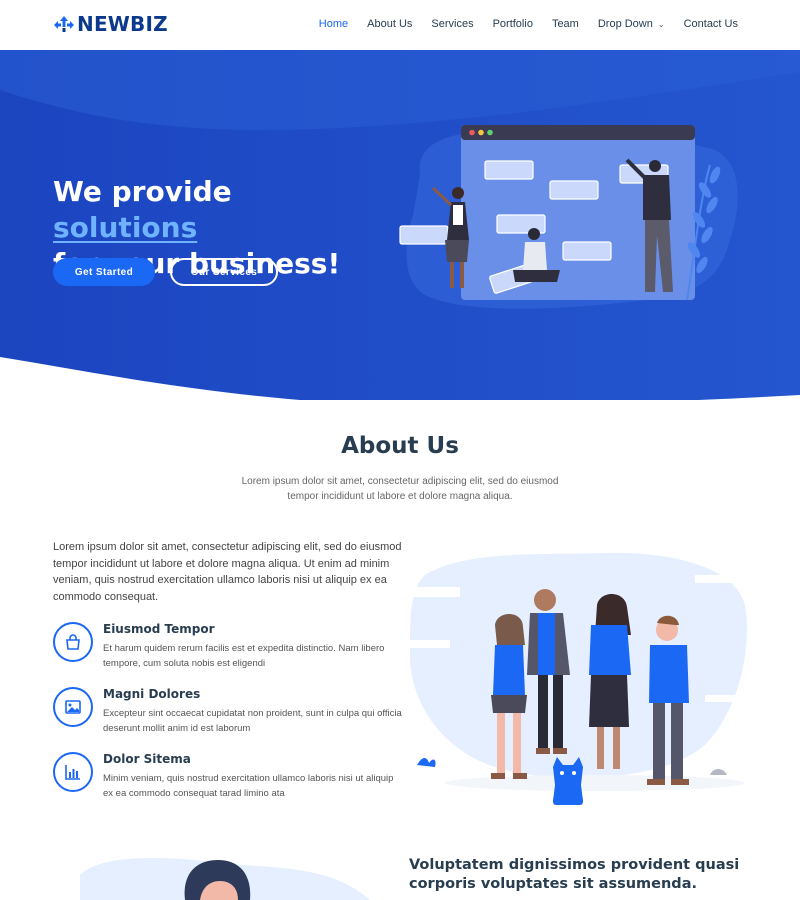 The height and width of the screenshot is (900, 800). I want to click on nav-home: Home, so click(333, 24).